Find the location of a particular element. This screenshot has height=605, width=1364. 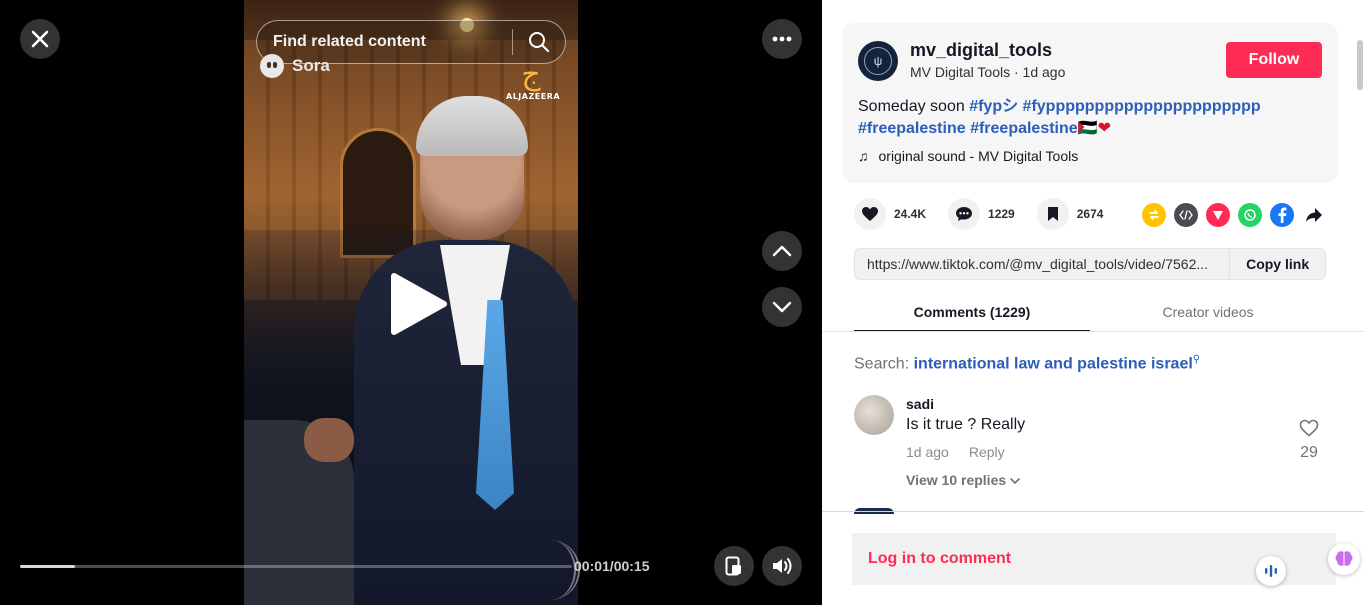

hashtag-link: #freepalestine🇵🇸 is located at coordinates (1034, 128).